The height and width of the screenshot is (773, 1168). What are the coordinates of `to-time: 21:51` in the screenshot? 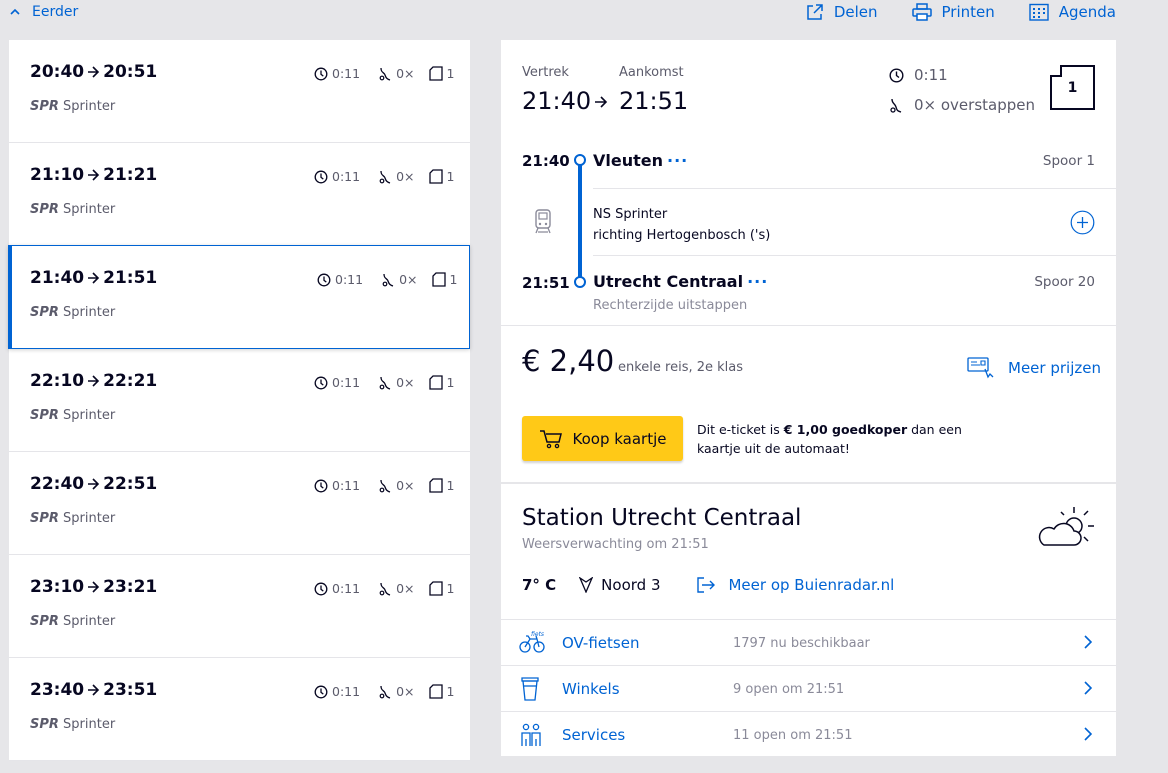 It's located at (546, 283).